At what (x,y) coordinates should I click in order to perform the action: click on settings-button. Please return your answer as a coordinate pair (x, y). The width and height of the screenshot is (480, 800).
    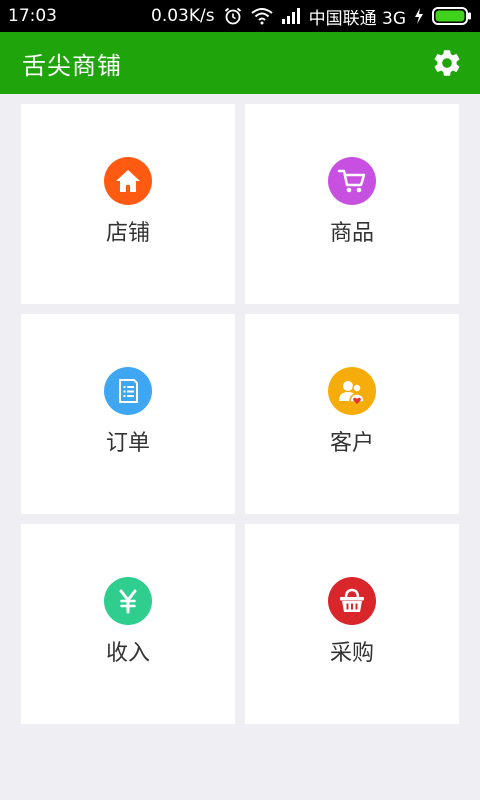
    Looking at the image, I should click on (447, 63).